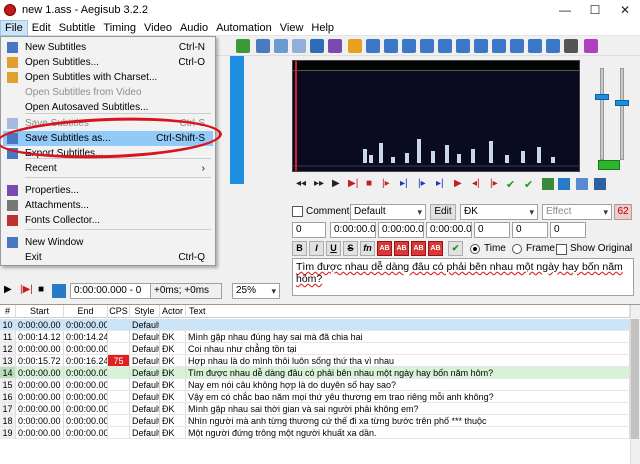 Image resolution: width=640 pixels, height=464 pixels. What do you see at coordinates (418, 248) in the screenshot?
I see `outline-color-button: AB` at bounding box center [418, 248].